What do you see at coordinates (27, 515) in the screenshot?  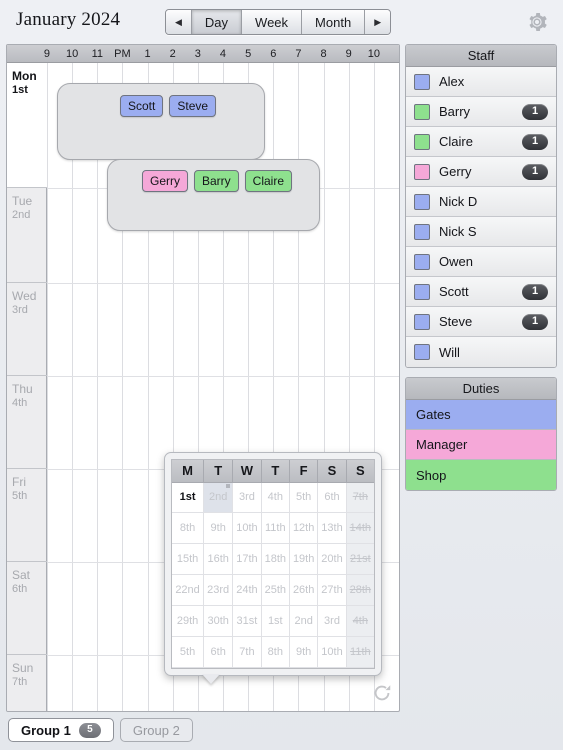 I see `day-row-fri: Fri 5th` at bounding box center [27, 515].